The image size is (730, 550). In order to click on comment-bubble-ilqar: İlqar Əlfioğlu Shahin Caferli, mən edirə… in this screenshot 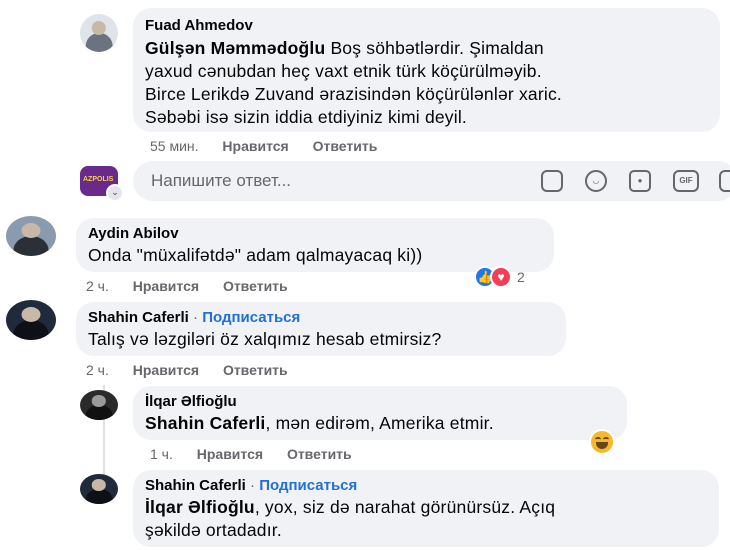, I will do `click(380, 413)`.